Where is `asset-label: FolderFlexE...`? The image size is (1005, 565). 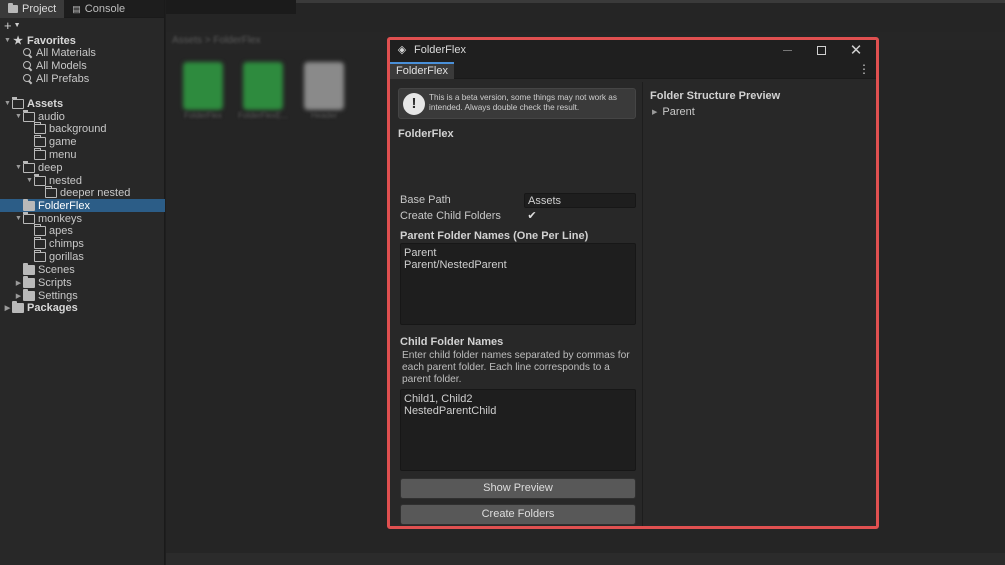 asset-label: FolderFlexE... is located at coordinates (263, 115).